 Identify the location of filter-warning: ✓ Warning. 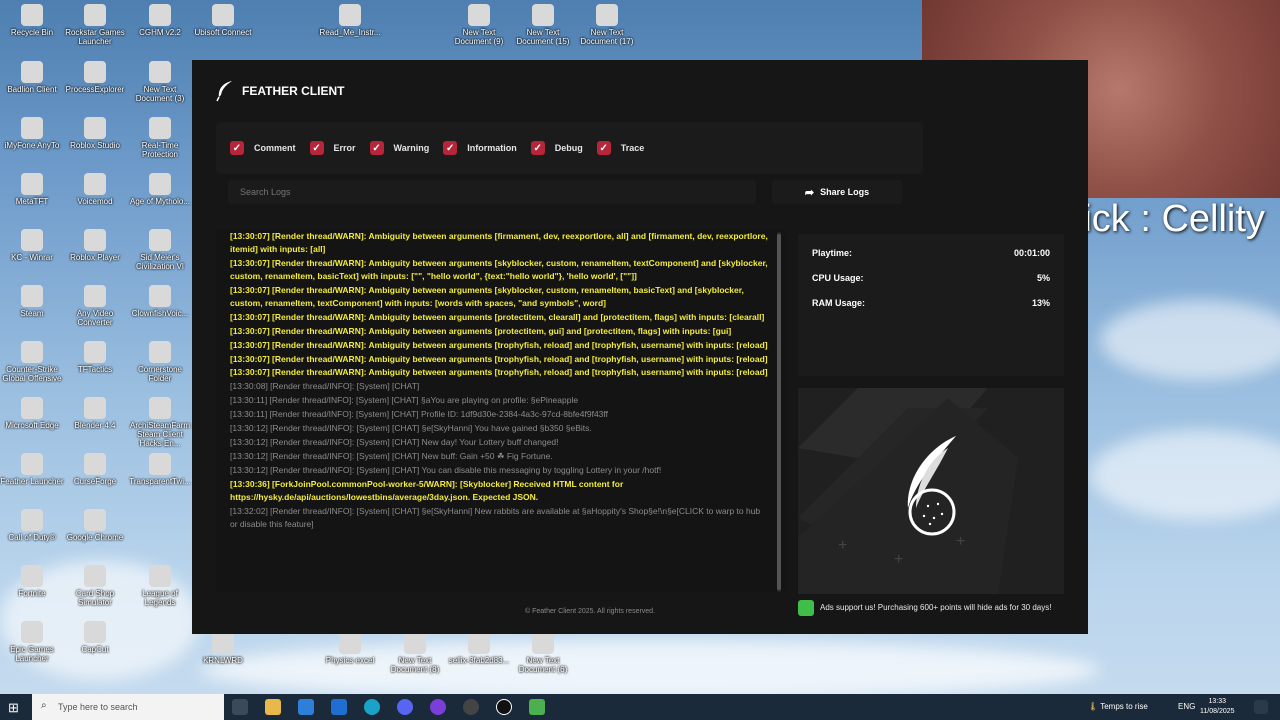
(399, 148).